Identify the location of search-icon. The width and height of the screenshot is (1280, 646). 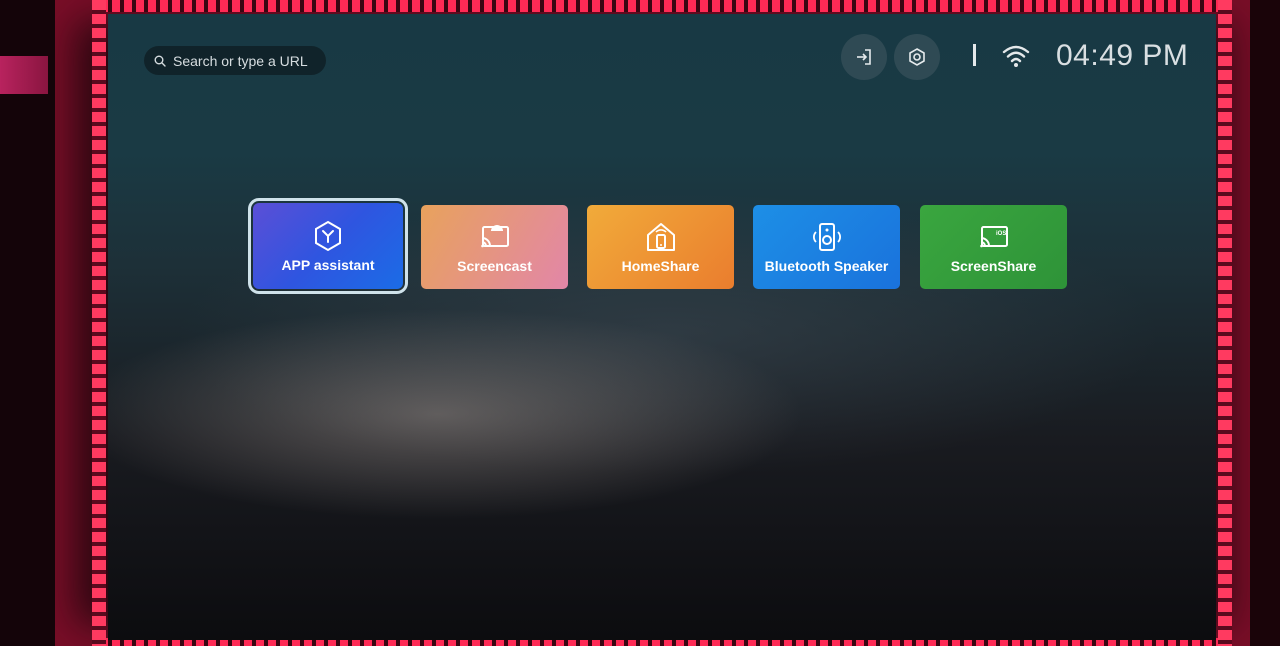
(160, 61).